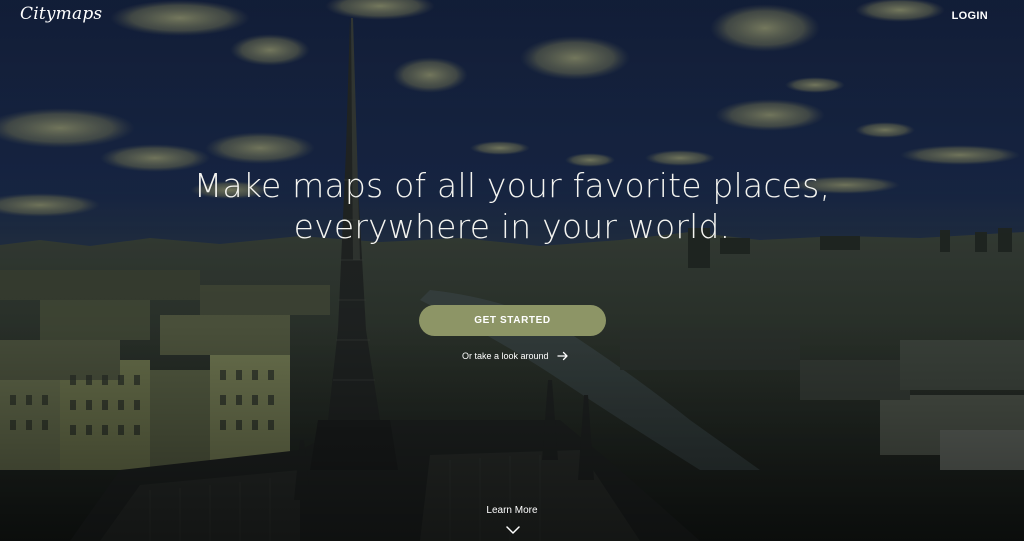 The height and width of the screenshot is (541, 1024). Describe the element at coordinates (970, 16) in the screenshot. I see `login-link: LOGIN` at that location.